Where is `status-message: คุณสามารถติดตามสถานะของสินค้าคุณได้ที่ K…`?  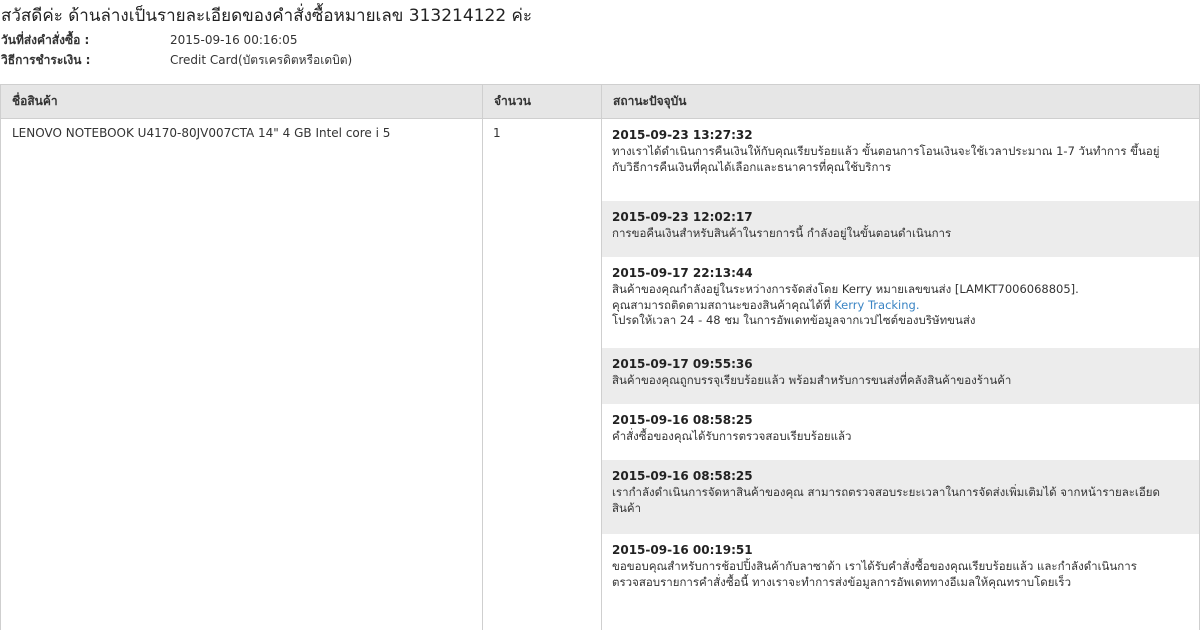 status-message: คุณสามารถติดตามสถานะของสินค้าคุณได้ที่ K… is located at coordinates (900, 306).